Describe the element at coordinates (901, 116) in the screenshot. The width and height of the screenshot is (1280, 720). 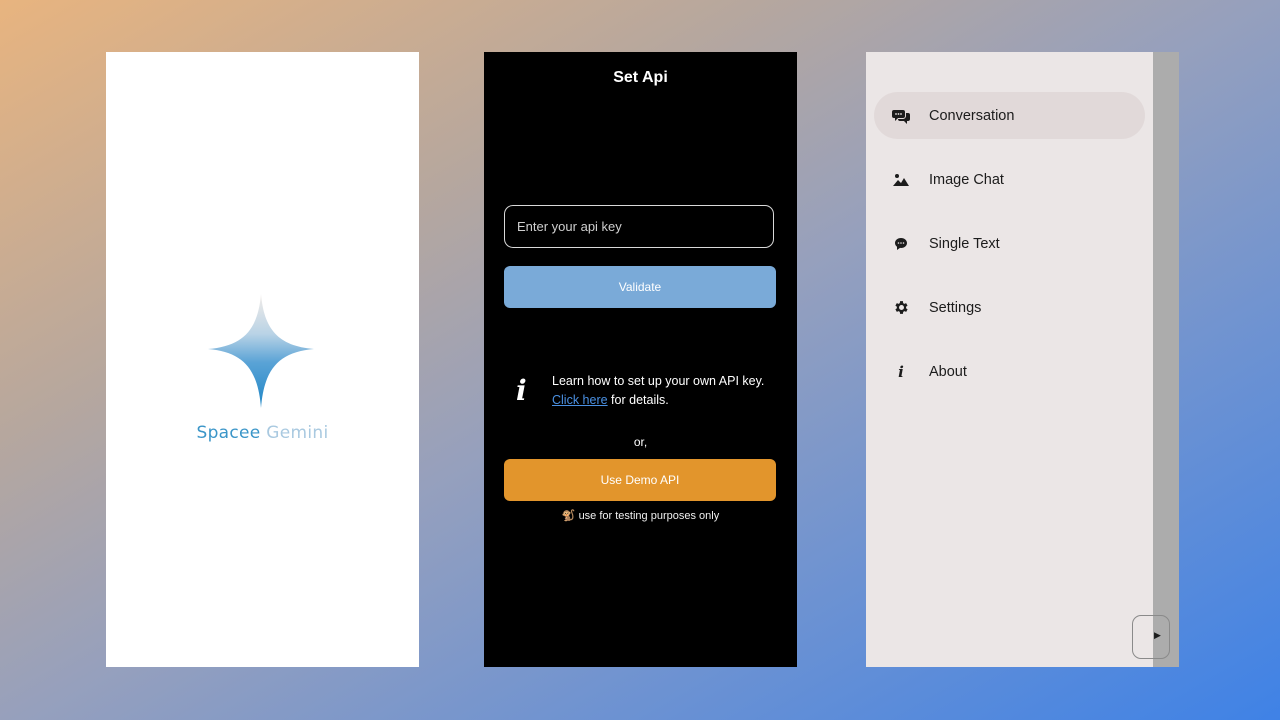
I see `chat-bubbles-icon` at that location.